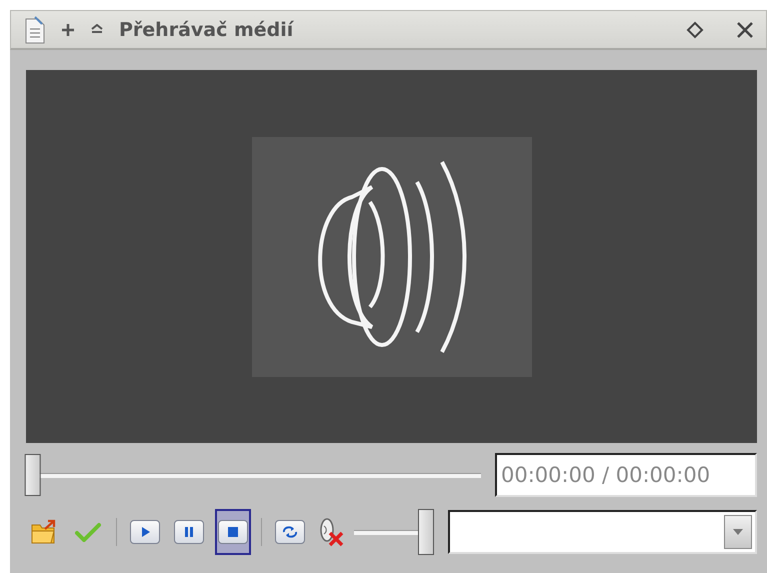 The image size is (767, 573). What do you see at coordinates (290, 532) in the screenshot?
I see `repeat-icon` at bounding box center [290, 532].